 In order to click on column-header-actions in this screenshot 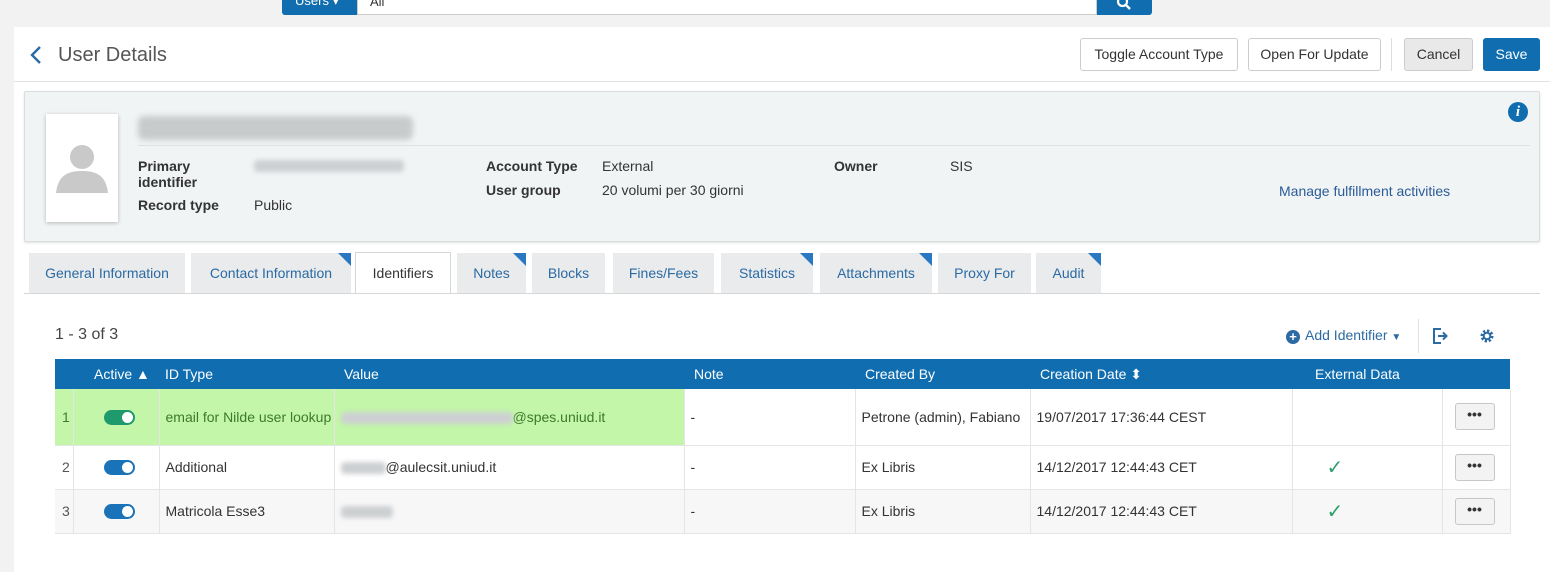, I will do `click(1476, 374)`.